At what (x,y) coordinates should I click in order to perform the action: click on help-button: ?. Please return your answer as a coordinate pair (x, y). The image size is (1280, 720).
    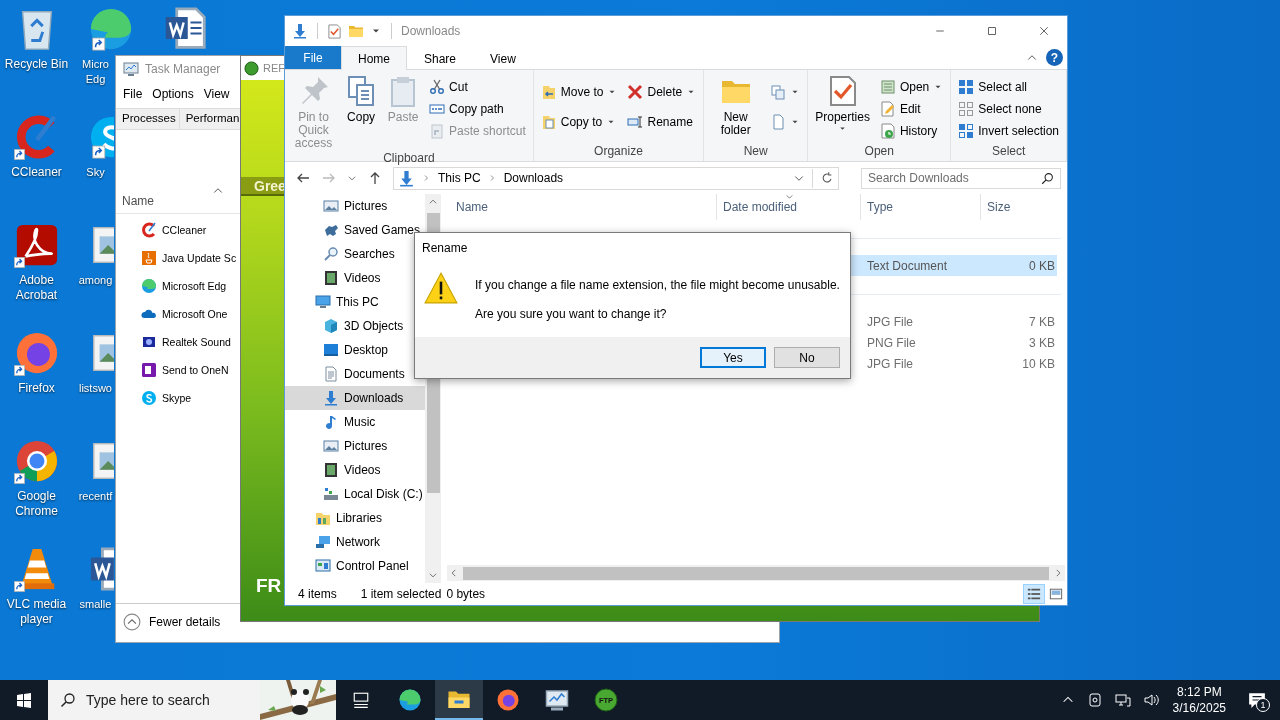
    Looking at the image, I should click on (1054, 57).